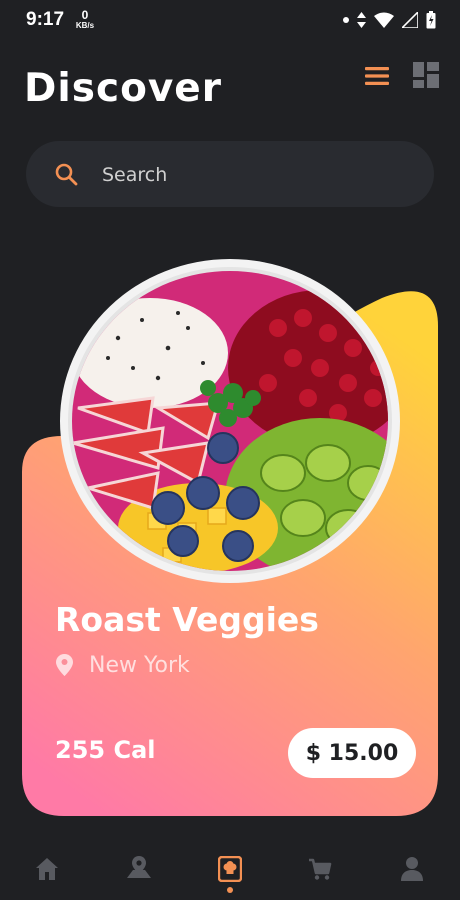 This screenshot has width=460, height=900. What do you see at coordinates (187, 619) in the screenshot?
I see `food-name: Roast Veggies` at bounding box center [187, 619].